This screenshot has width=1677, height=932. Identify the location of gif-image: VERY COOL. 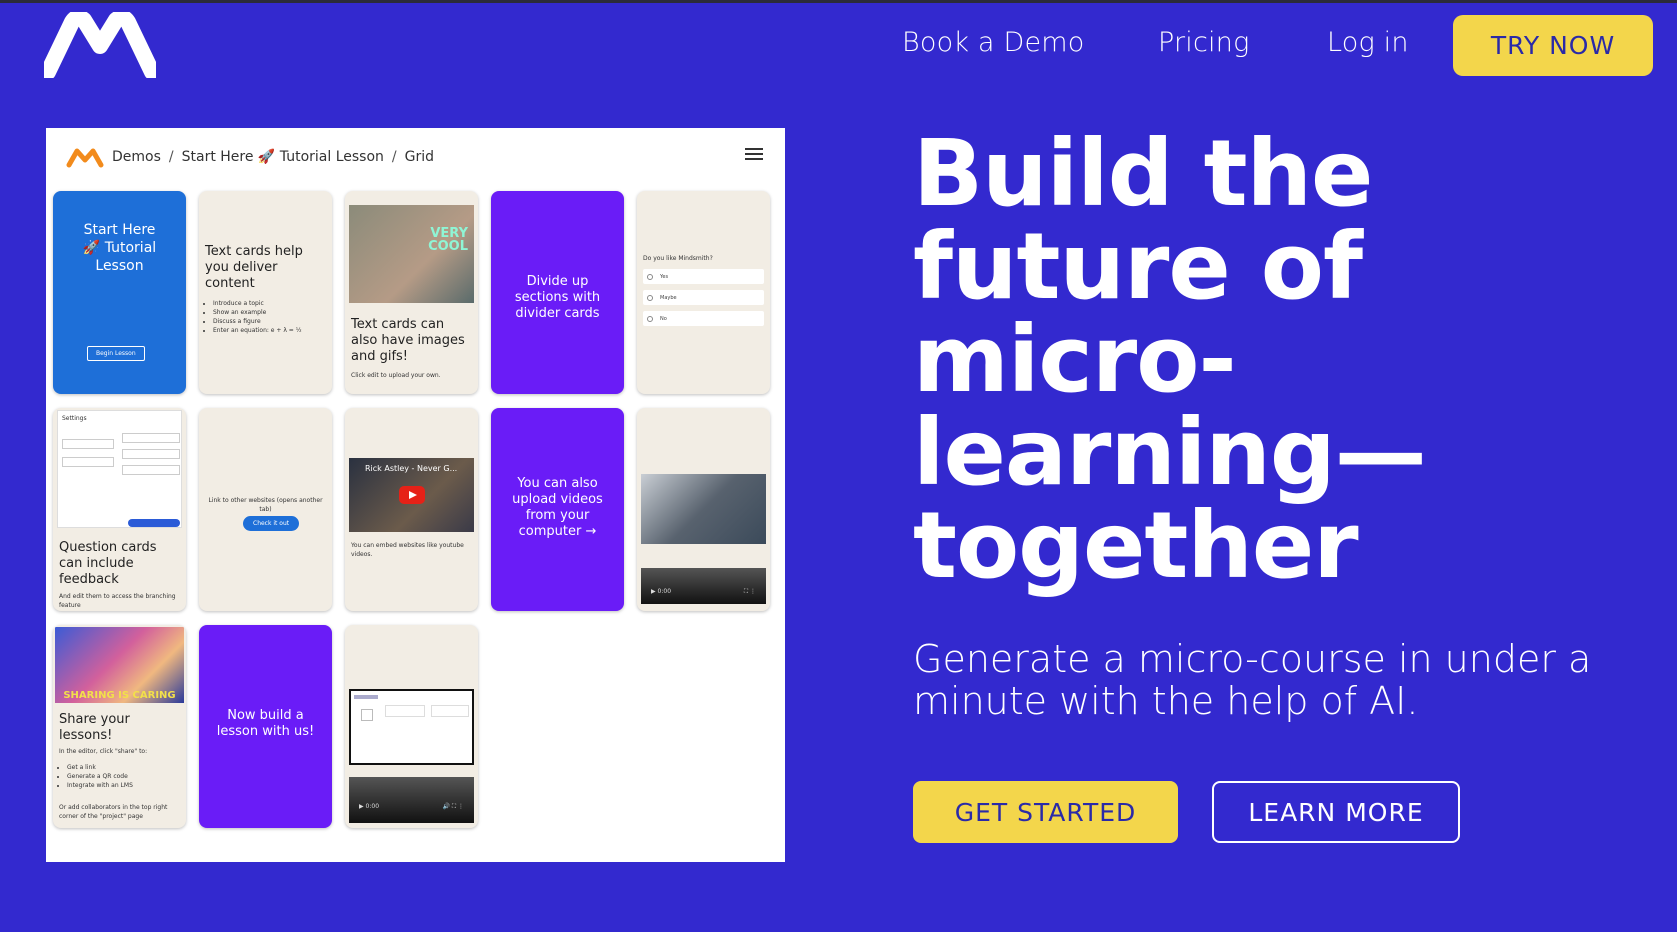
(411, 254).